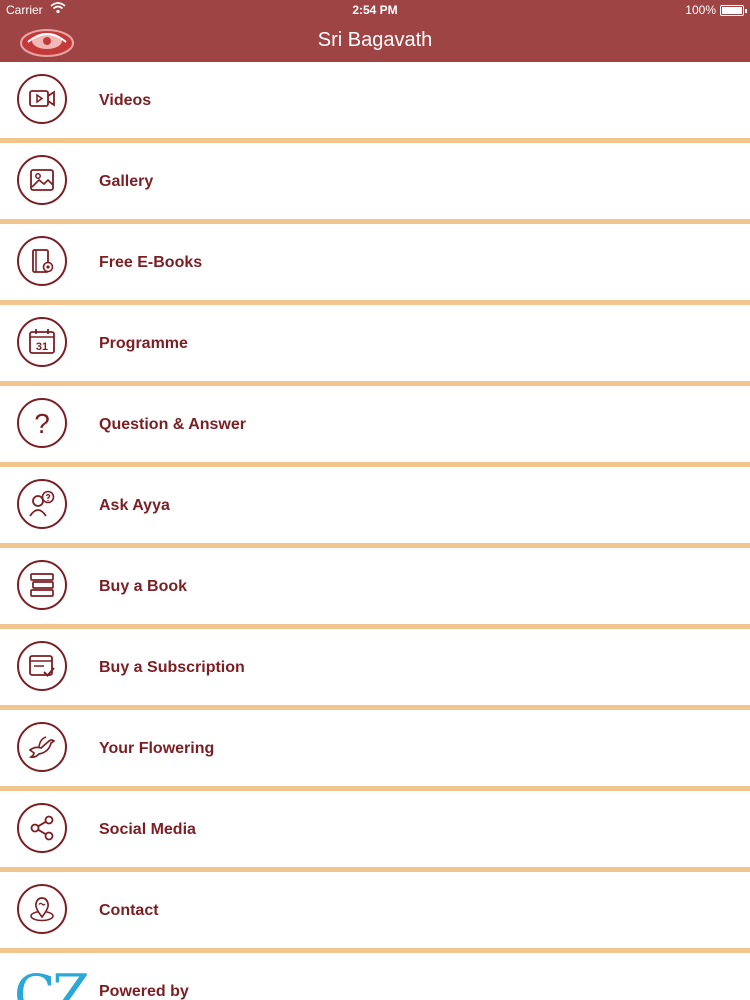 The image size is (750, 1000). I want to click on image-icon, so click(42, 180).